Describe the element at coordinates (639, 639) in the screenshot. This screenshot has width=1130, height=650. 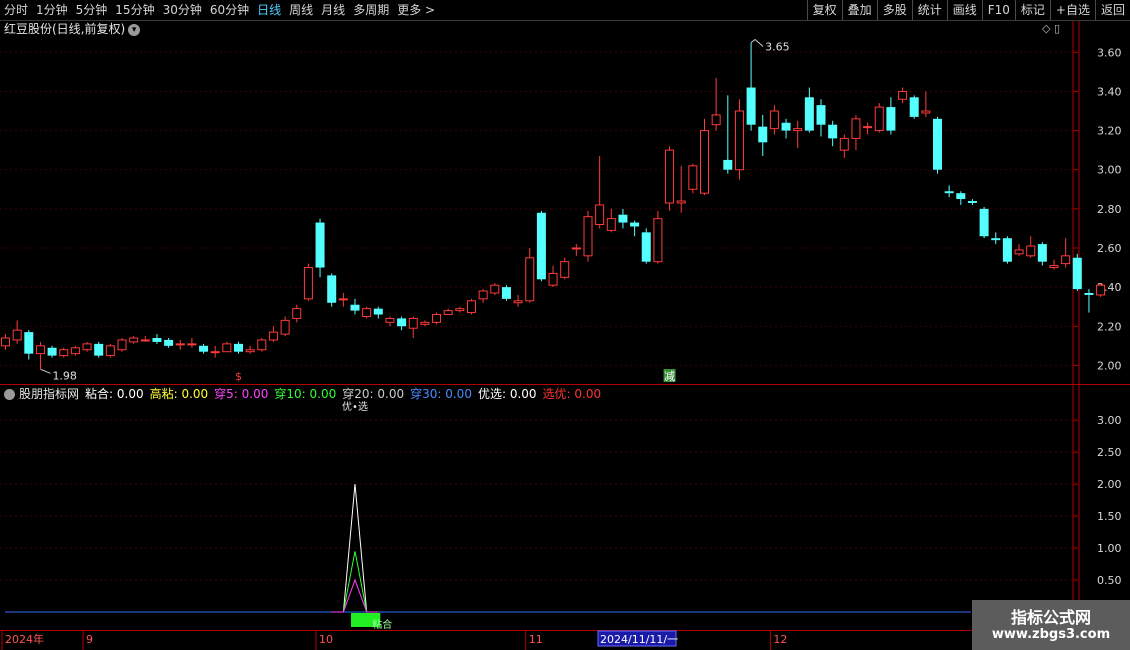
I see `date-cursor-label: 2024/11/11/一` at that location.